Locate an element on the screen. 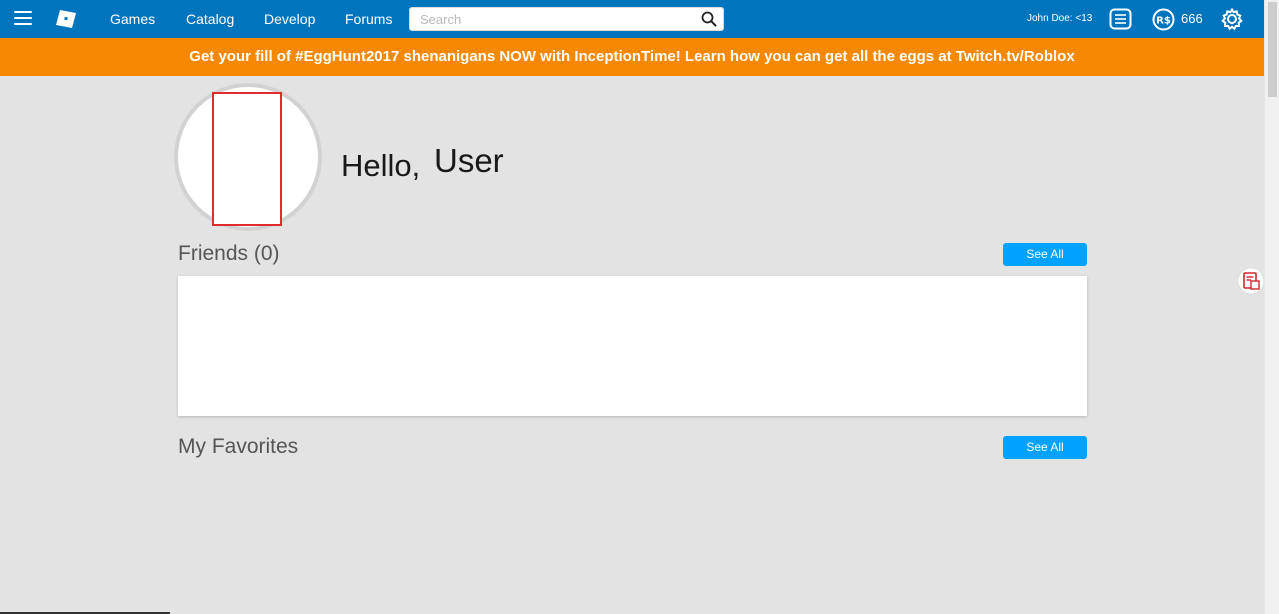  svg-text: R$ is located at coordinates (1163, 21).